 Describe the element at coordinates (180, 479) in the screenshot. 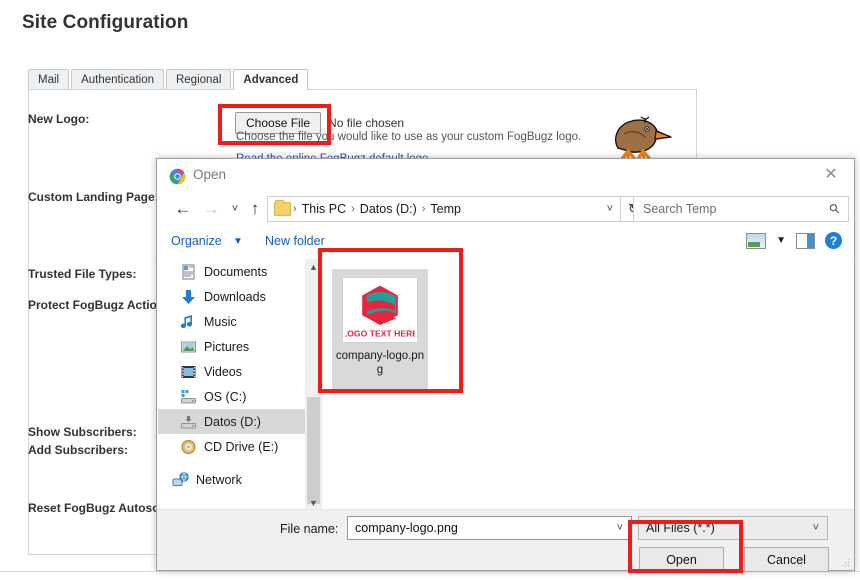

I see `network-icon` at that location.